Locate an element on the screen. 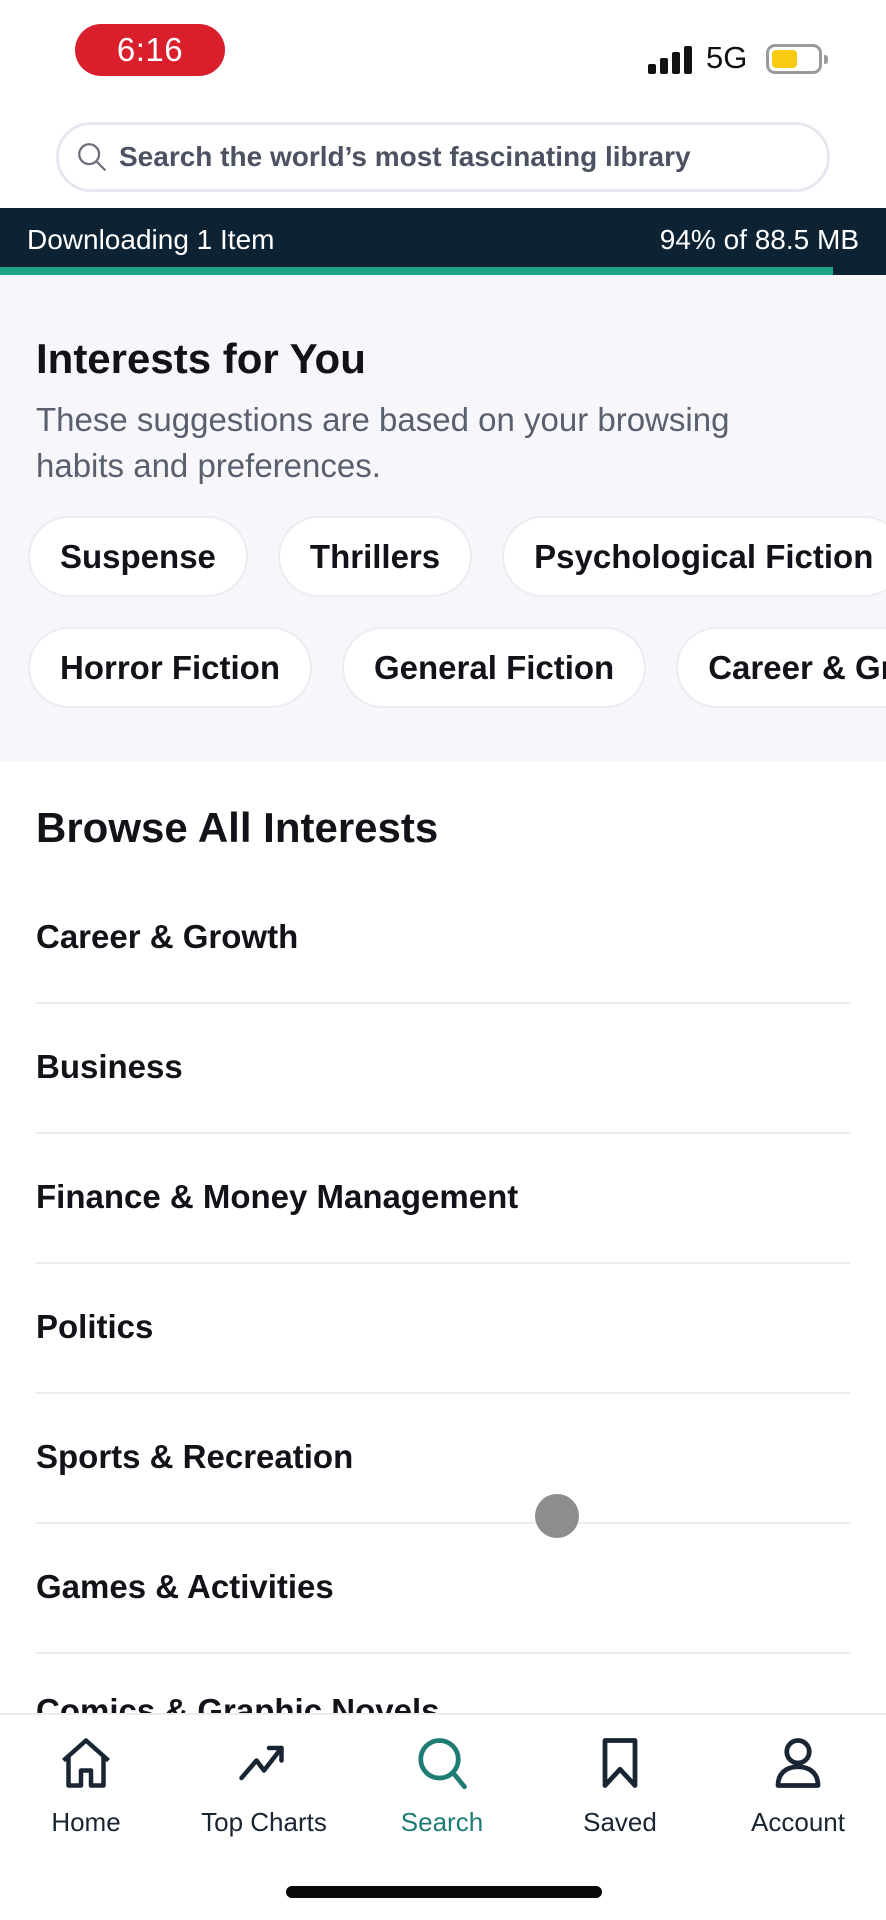 The width and height of the screenshot is (886, 1920). touch-indicator is located at coordinates (557, 1516).